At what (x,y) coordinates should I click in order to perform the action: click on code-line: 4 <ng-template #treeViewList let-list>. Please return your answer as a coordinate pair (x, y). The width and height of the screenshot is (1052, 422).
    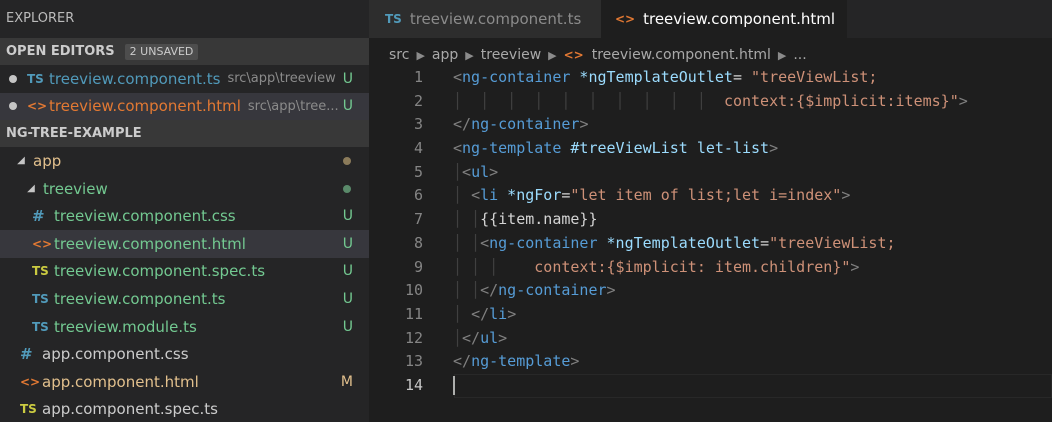
    Looking at the image, I should click on (710, 149).